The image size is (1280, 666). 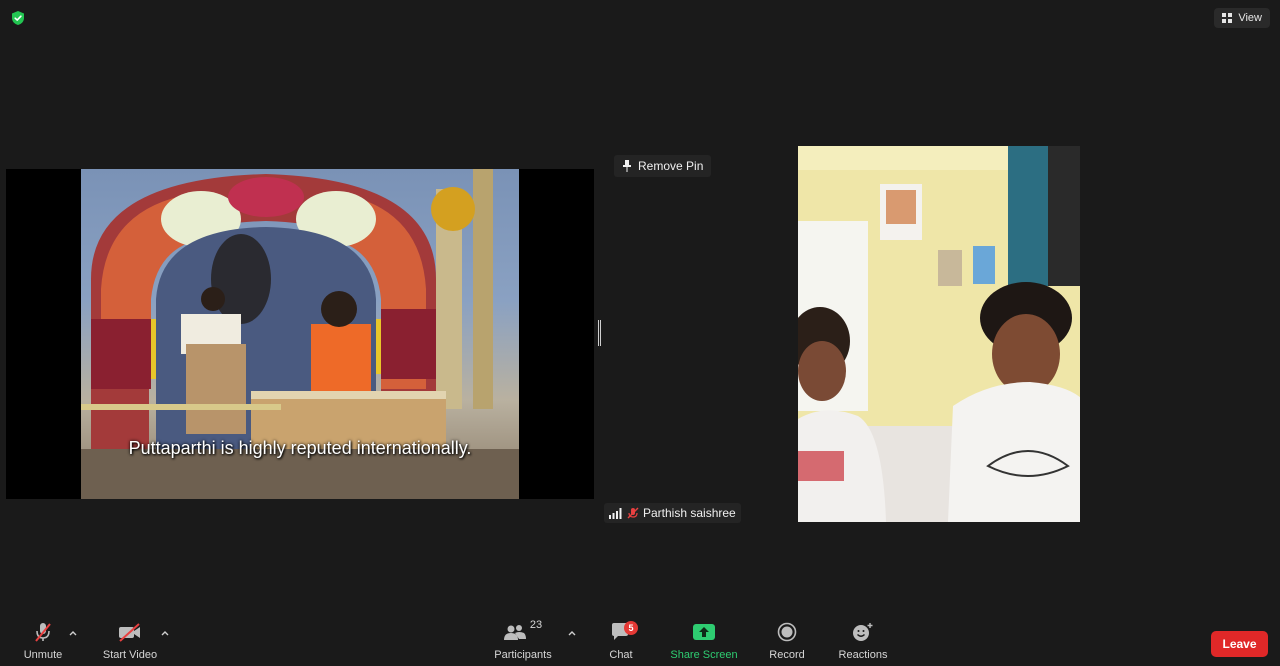 What do you see at coordinates (627, 166) in the screenshot?
I see `pin-icon` at bounding box center [627, 166].